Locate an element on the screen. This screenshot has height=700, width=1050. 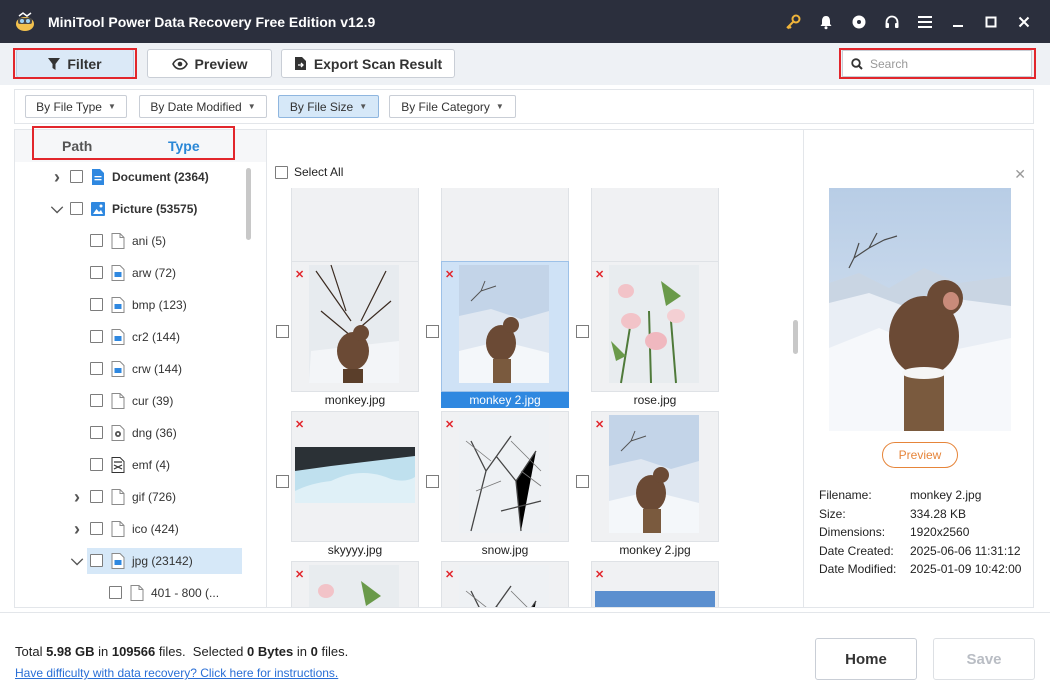
select-all-checkbox is located at coordinates (281, 172).